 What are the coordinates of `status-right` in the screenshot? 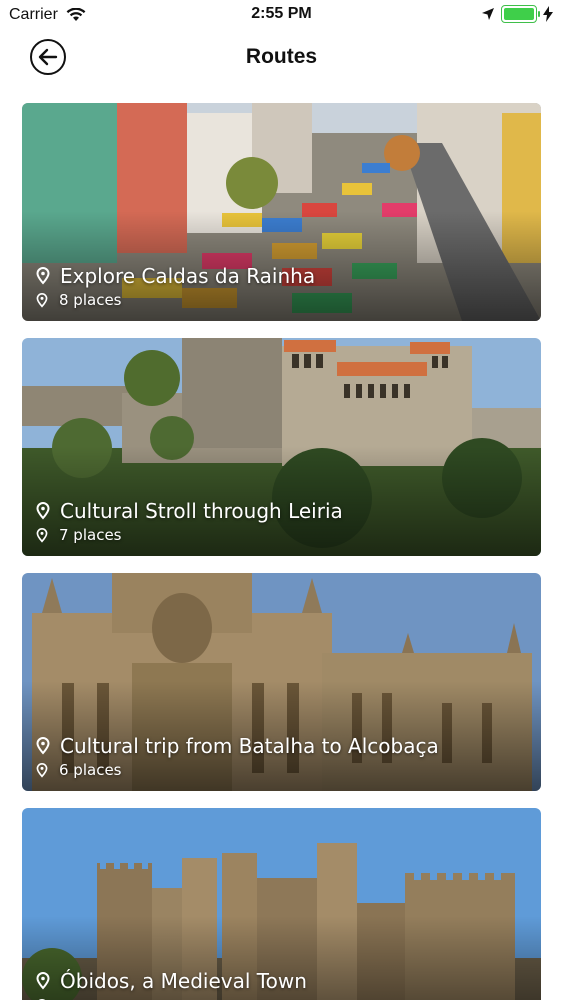 It's located at (517, 14).